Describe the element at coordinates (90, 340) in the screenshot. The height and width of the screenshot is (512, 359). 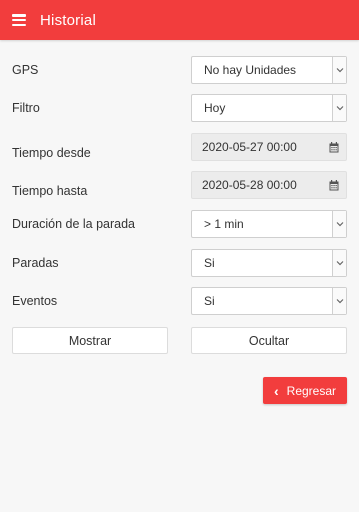
I see `mostrar-button: Mostrar` at that location.